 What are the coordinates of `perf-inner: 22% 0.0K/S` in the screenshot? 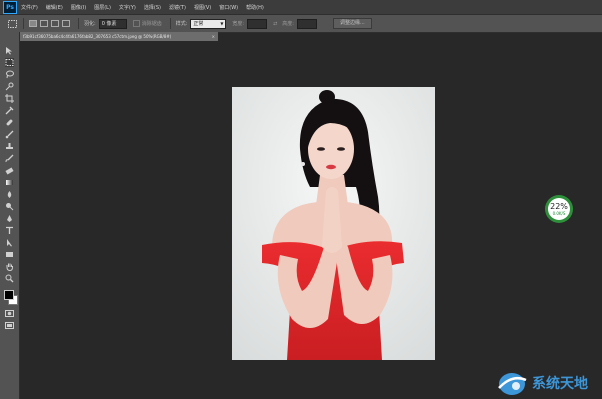 It's located at (559, 209).